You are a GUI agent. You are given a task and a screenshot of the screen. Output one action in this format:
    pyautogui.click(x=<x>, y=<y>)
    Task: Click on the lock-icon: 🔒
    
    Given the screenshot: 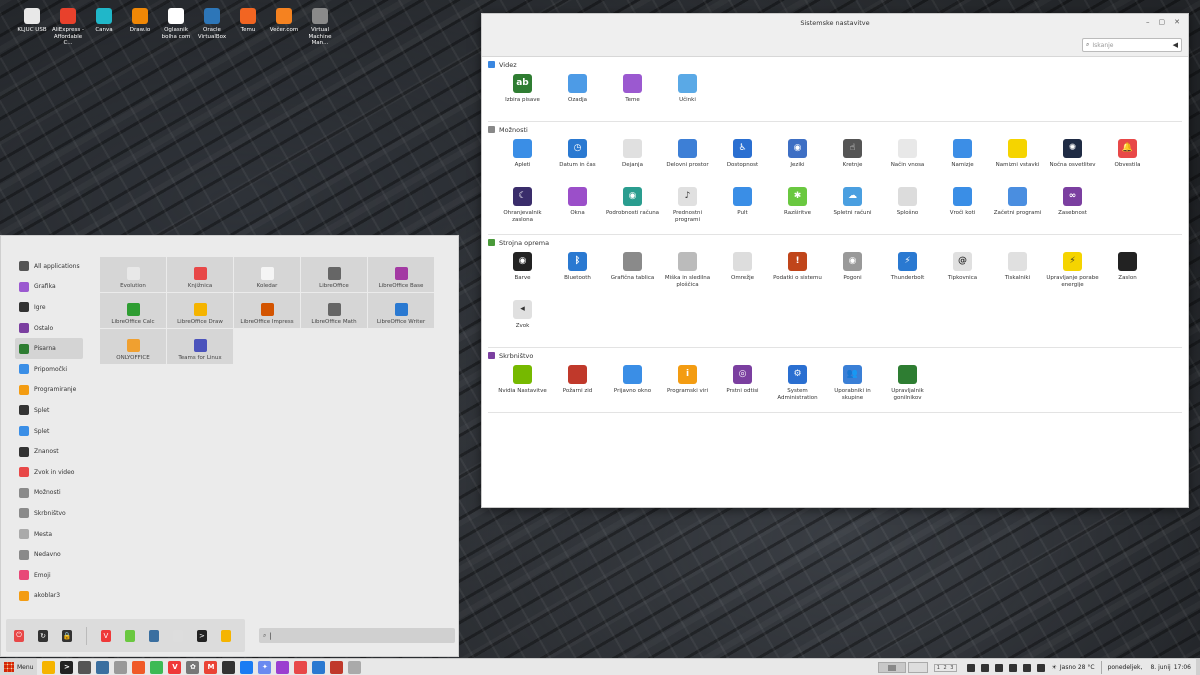 What is the action you would take?
    pyautogui.click(x=67, y=635)
    